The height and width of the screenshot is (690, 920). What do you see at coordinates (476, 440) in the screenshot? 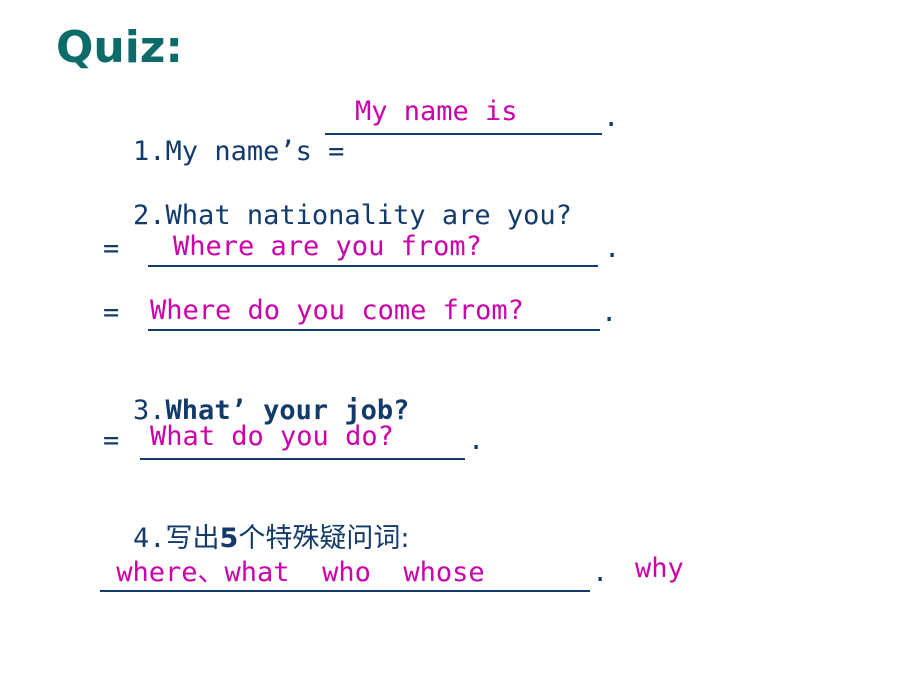
I see `answer-3-period: .` at bounding box center [476, 440].